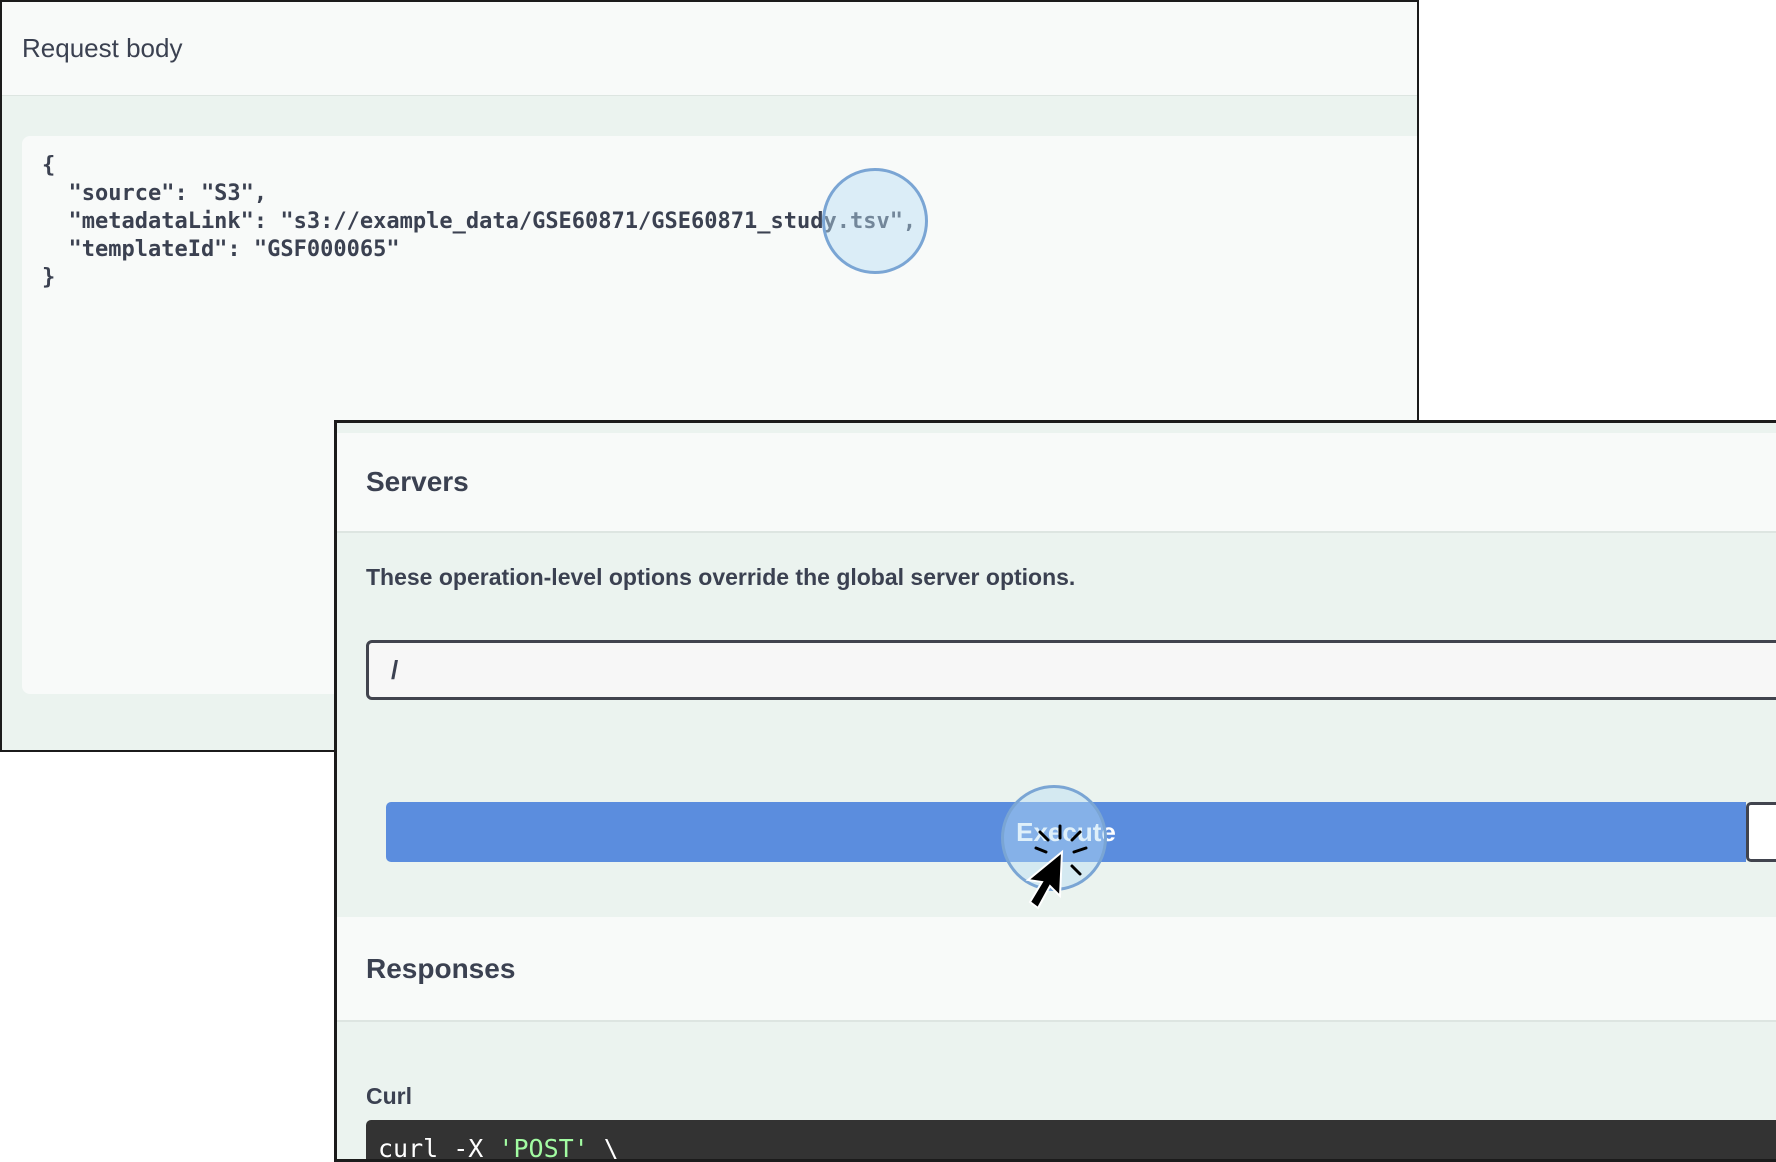 The width and height of the screenshot is (1776, 1162). What do you see at coordinates (1056, 483) in the screenshot?
I see `servers-header: Servers` at bounding box center [1056, 483].